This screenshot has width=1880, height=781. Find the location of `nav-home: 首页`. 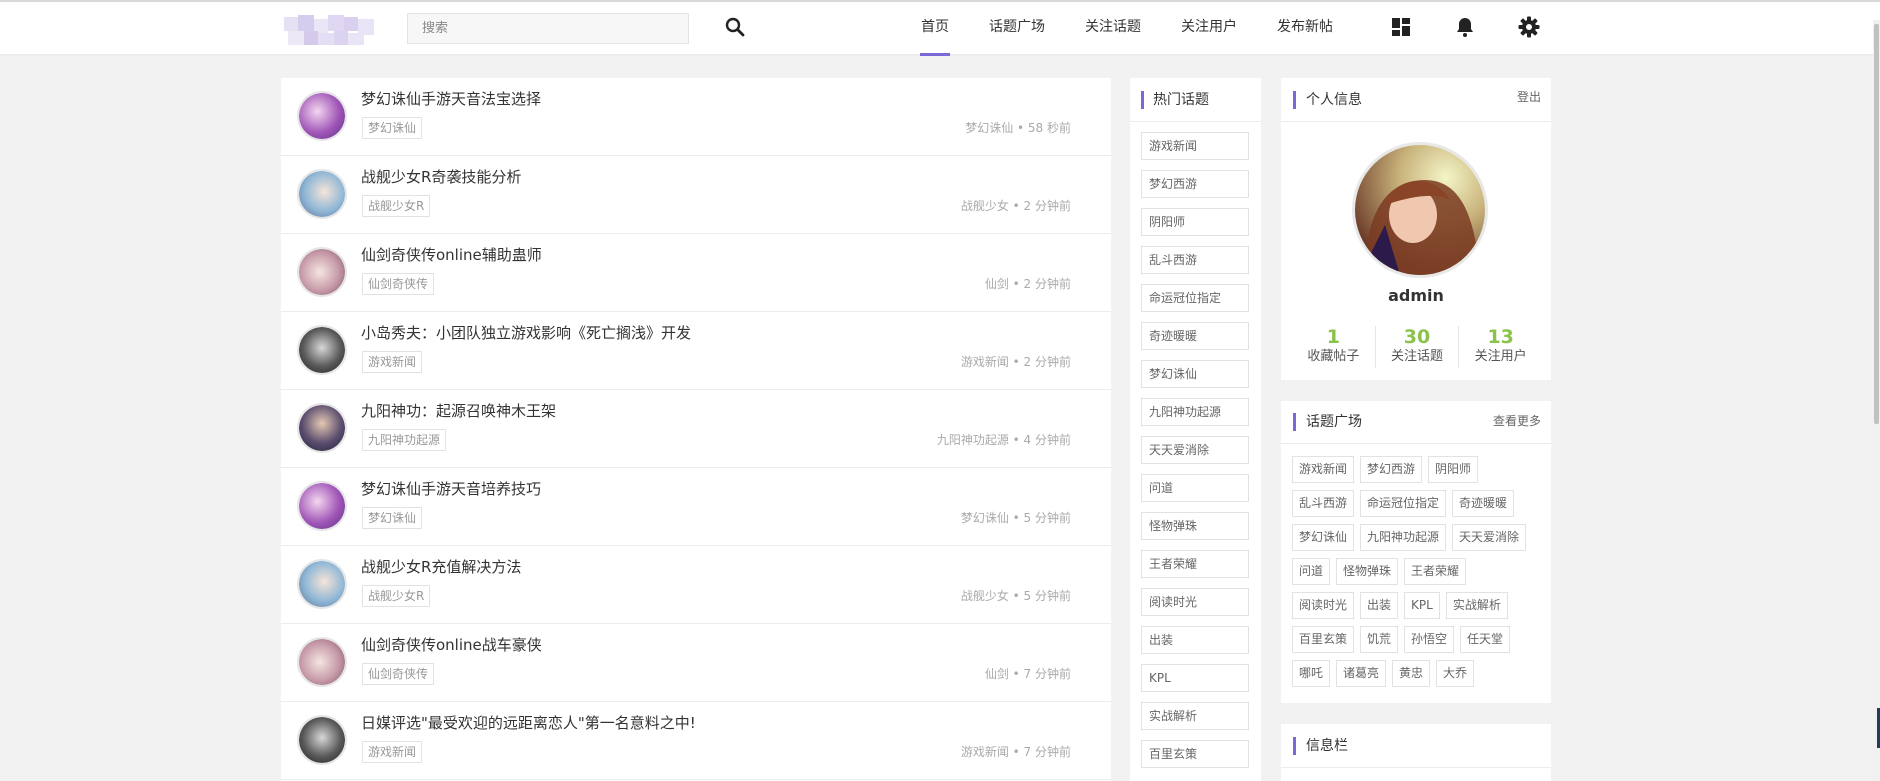

nav-home: 首页 is located at coordinates (935, 29).